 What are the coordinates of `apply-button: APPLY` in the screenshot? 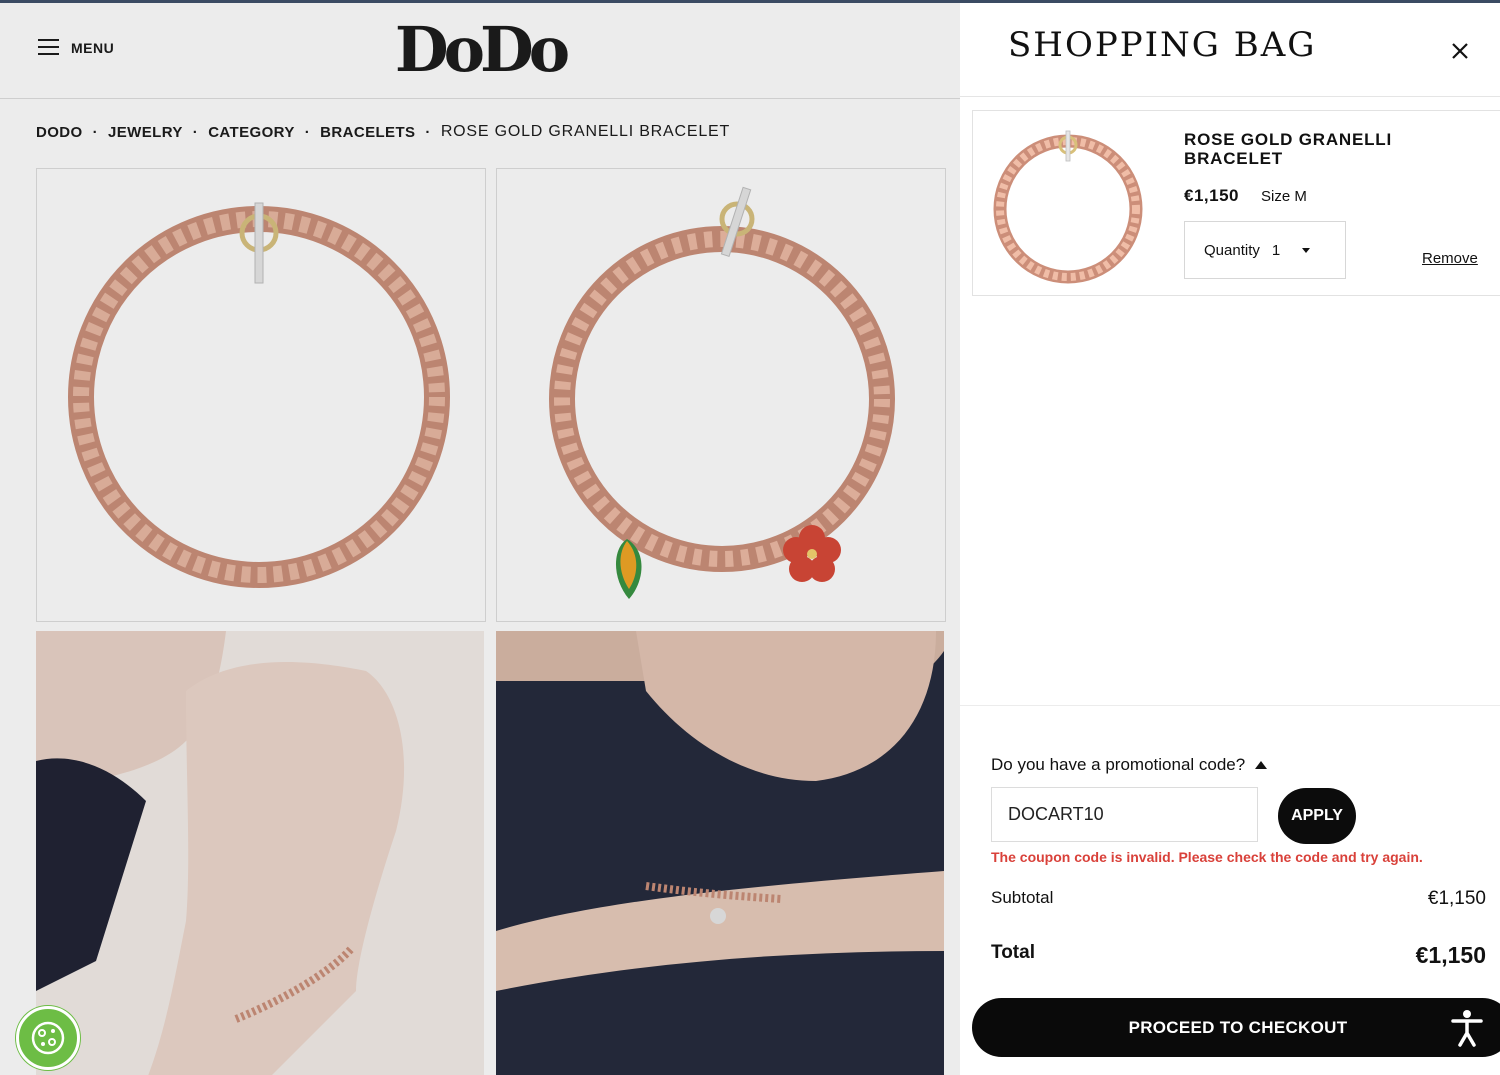 It's located at (1317, 816).